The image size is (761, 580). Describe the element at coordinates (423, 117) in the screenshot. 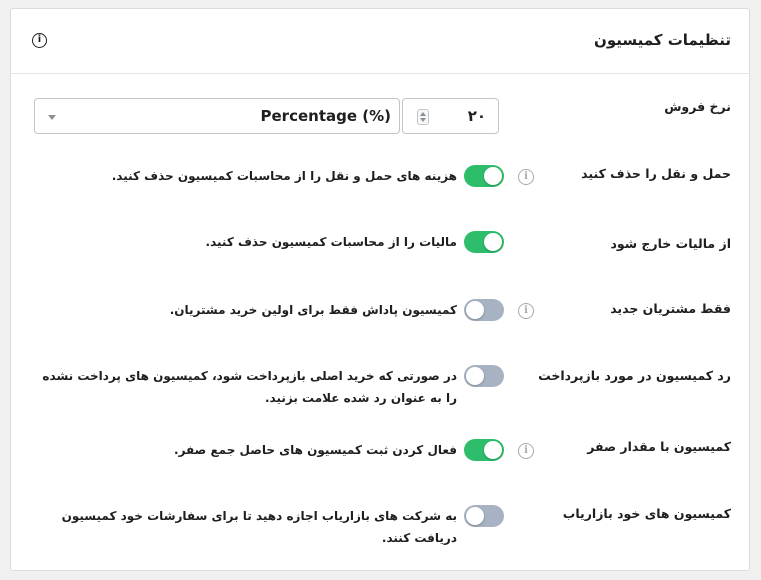

I see `number-spinner-icon` at that location.